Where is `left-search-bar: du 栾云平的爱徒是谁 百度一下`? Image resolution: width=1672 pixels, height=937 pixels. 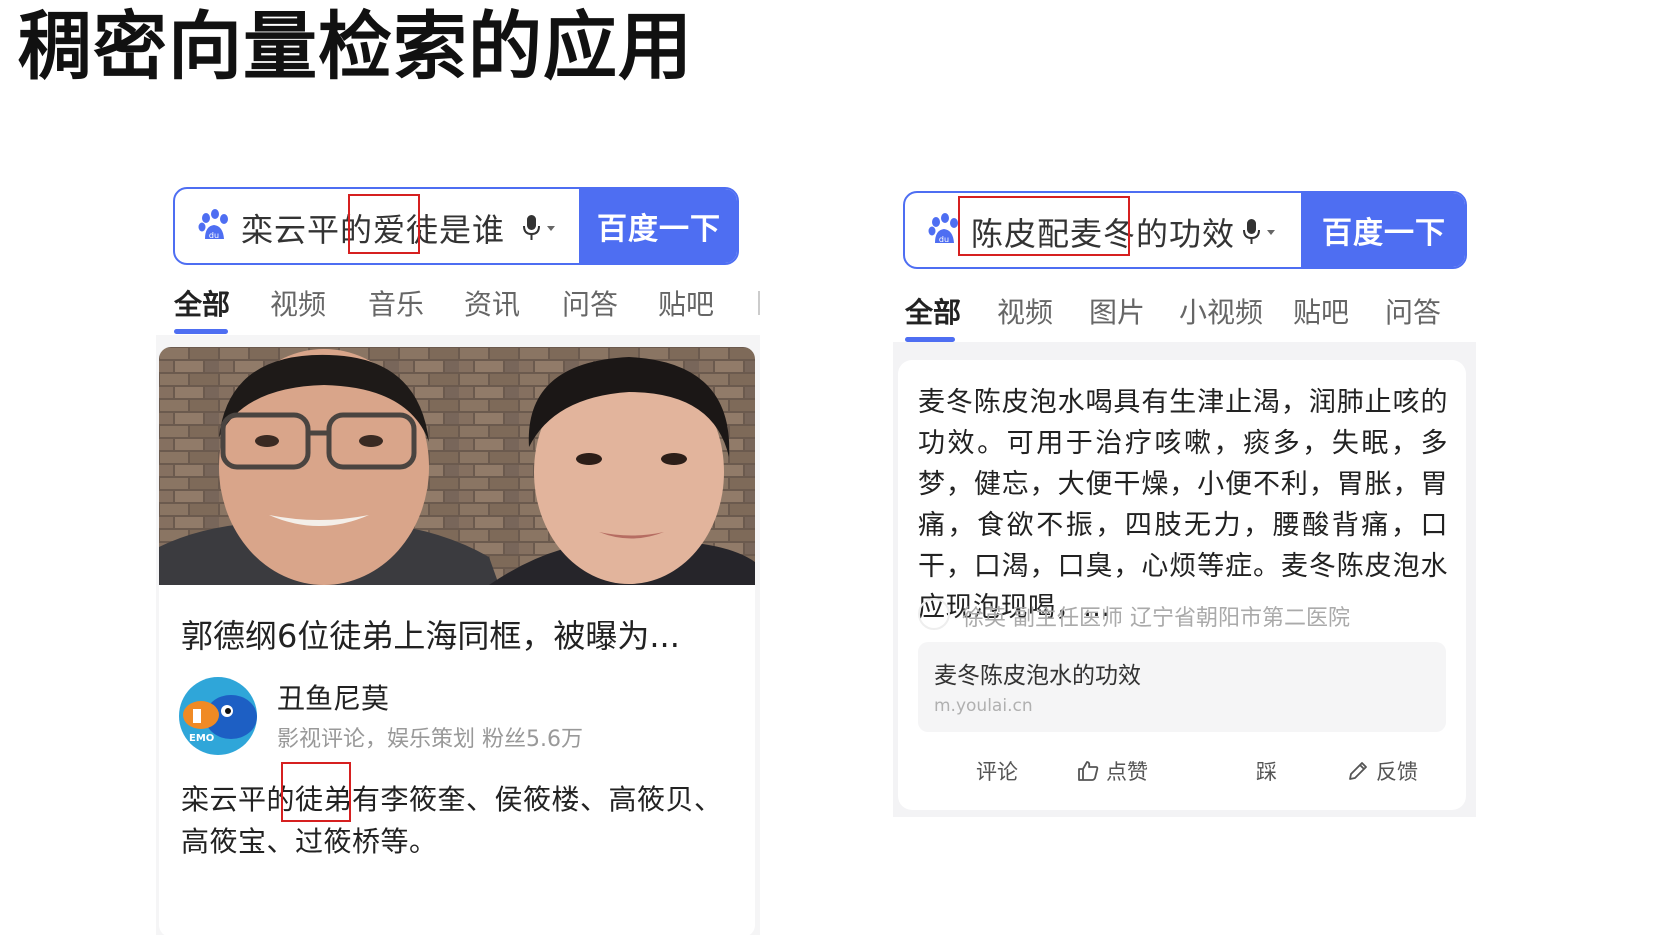
left-search-bar: du 栾云平的爱徒是谁 百度一下 is located at coordinates (456, 226).